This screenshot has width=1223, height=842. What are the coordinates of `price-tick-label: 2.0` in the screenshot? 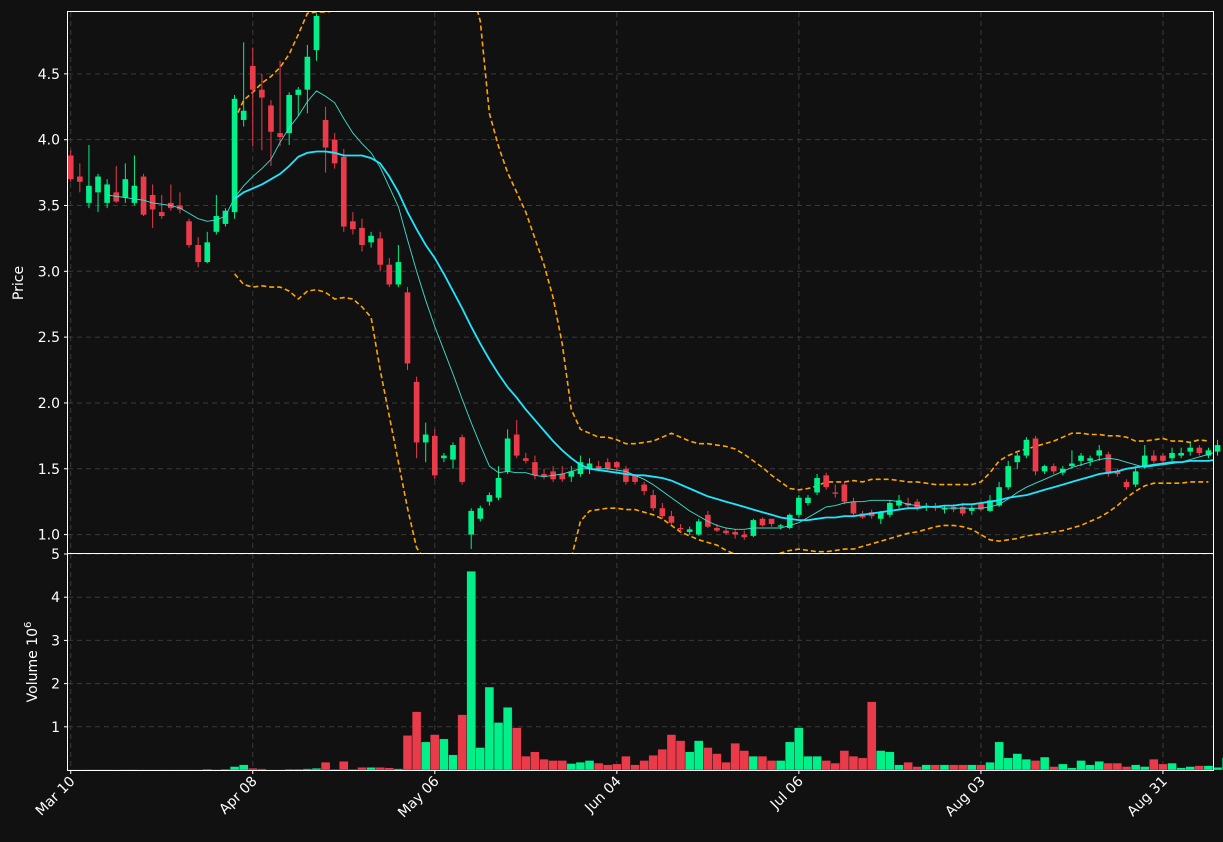 It's located at (49, 404).